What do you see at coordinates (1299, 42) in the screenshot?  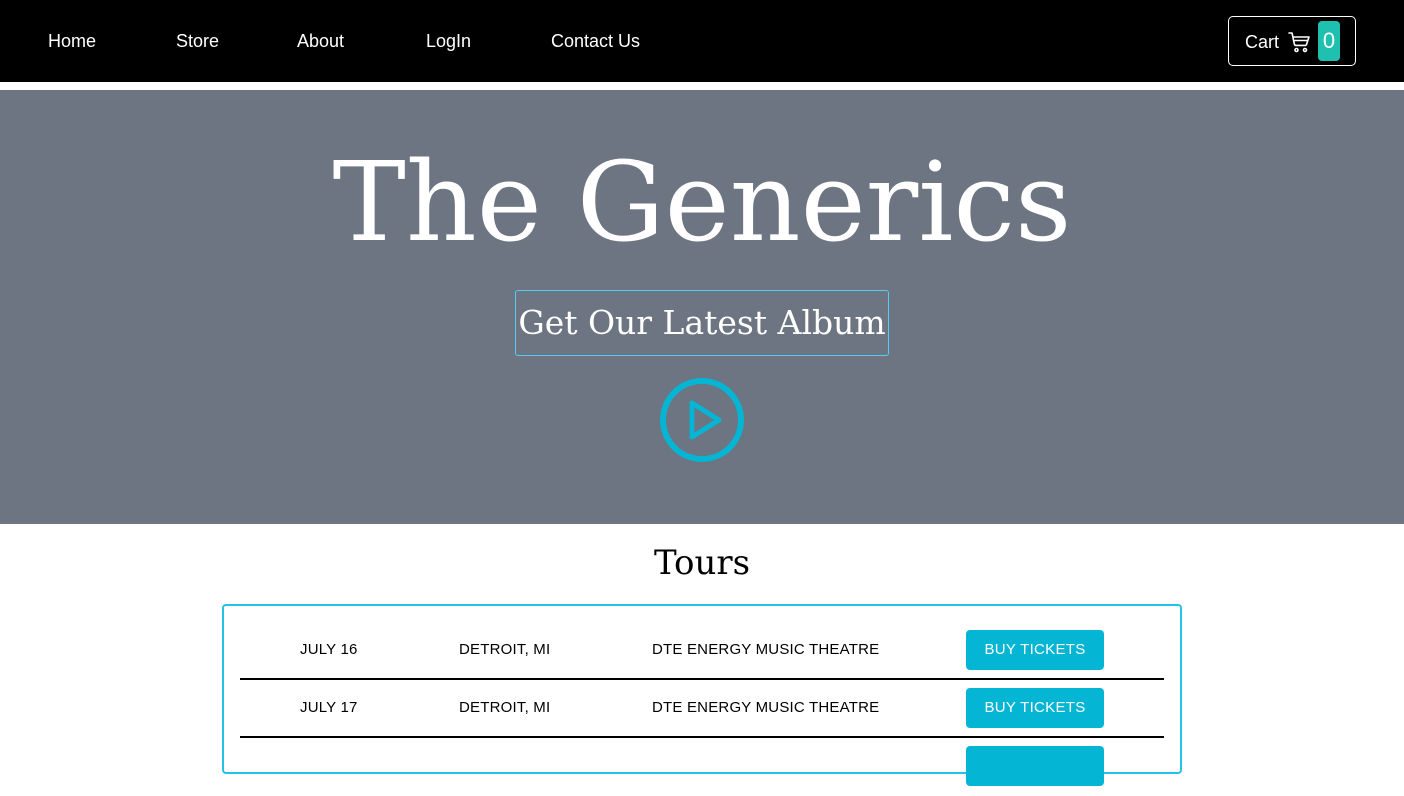 I see `shopping-cart-icon` at bounding box center [1299, 42].